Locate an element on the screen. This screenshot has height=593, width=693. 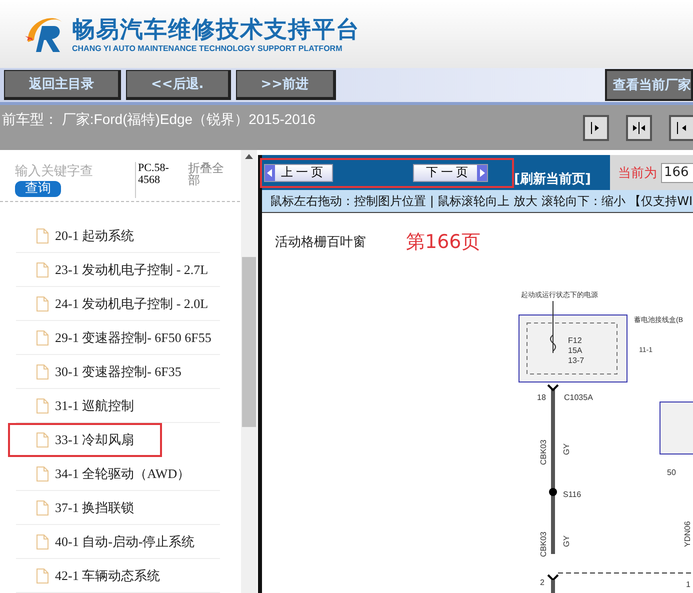
module-box is located at coordinates (676, 428).